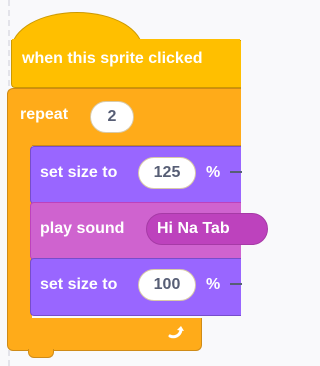 This screenshot has height=366, width=320. Describe the element at coordinates (207, 229) in the screenshot. I see `sound-dropdown: Hi Na Tab` at that location.